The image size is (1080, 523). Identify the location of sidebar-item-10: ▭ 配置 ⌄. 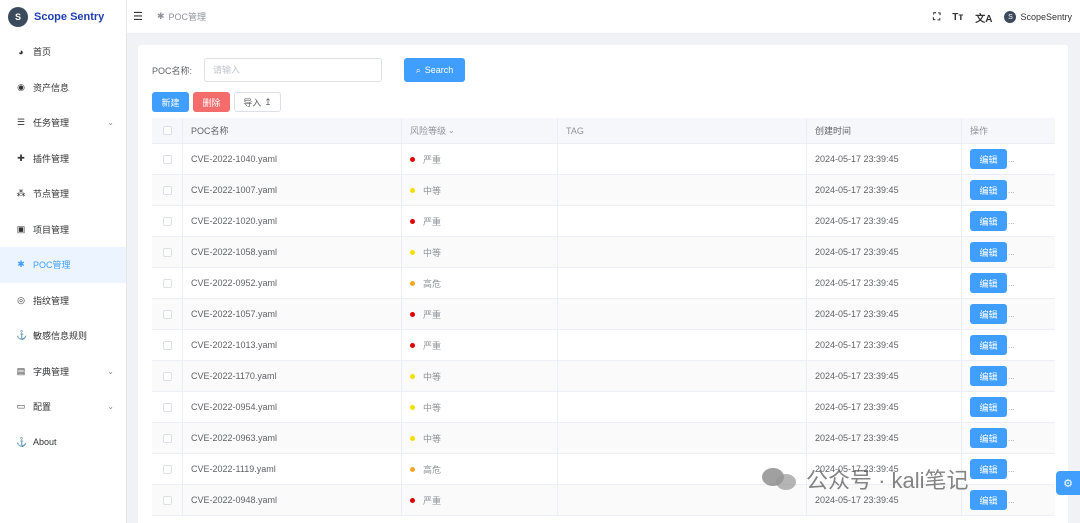
(63, 407).